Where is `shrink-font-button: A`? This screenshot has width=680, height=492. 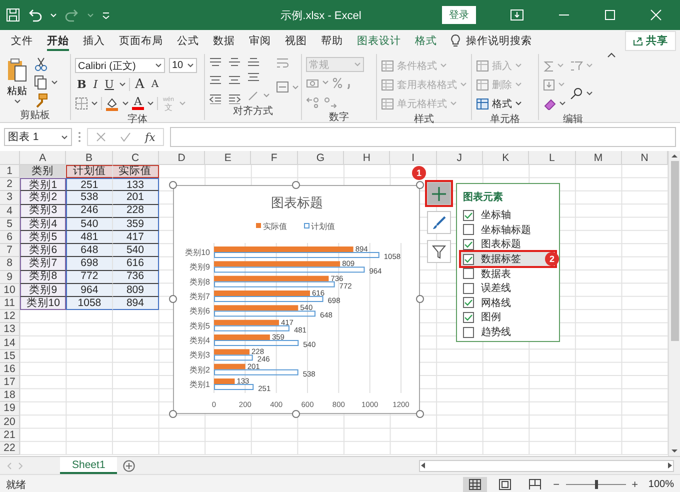
shrink-font-button: A is located at coordinates (155, 84).